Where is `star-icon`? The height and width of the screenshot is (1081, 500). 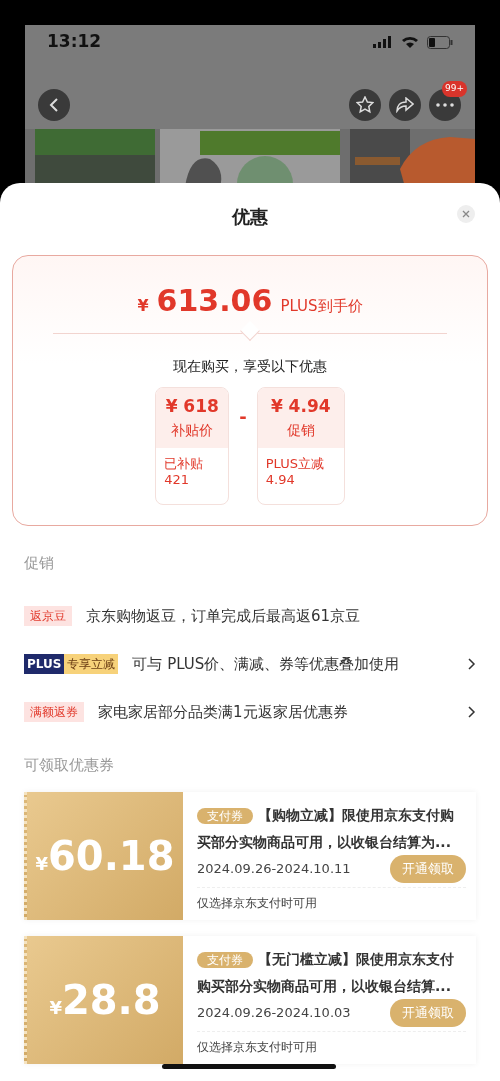
star-icon is located at coordinates (365, 105).